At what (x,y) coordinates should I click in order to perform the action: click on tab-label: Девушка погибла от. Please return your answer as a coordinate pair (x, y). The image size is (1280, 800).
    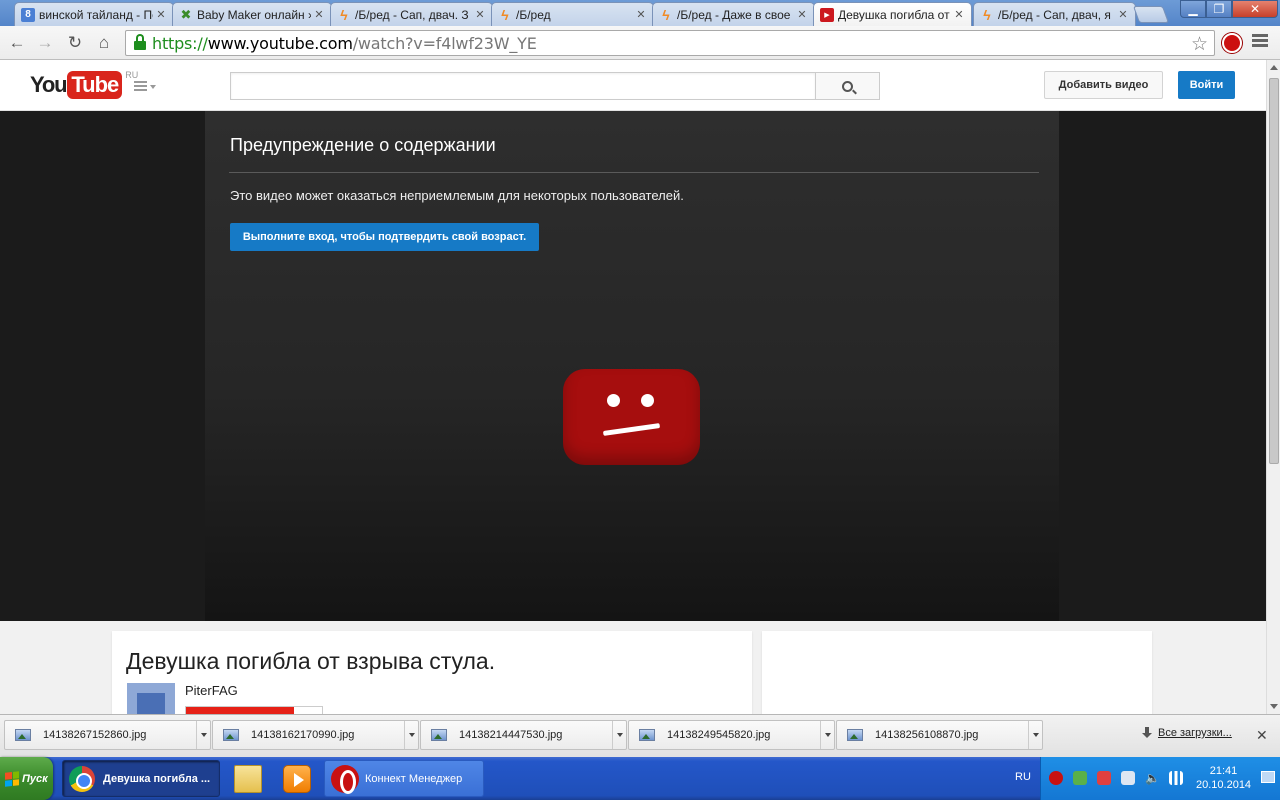
    Looking at the image, I should click on (894, 14).